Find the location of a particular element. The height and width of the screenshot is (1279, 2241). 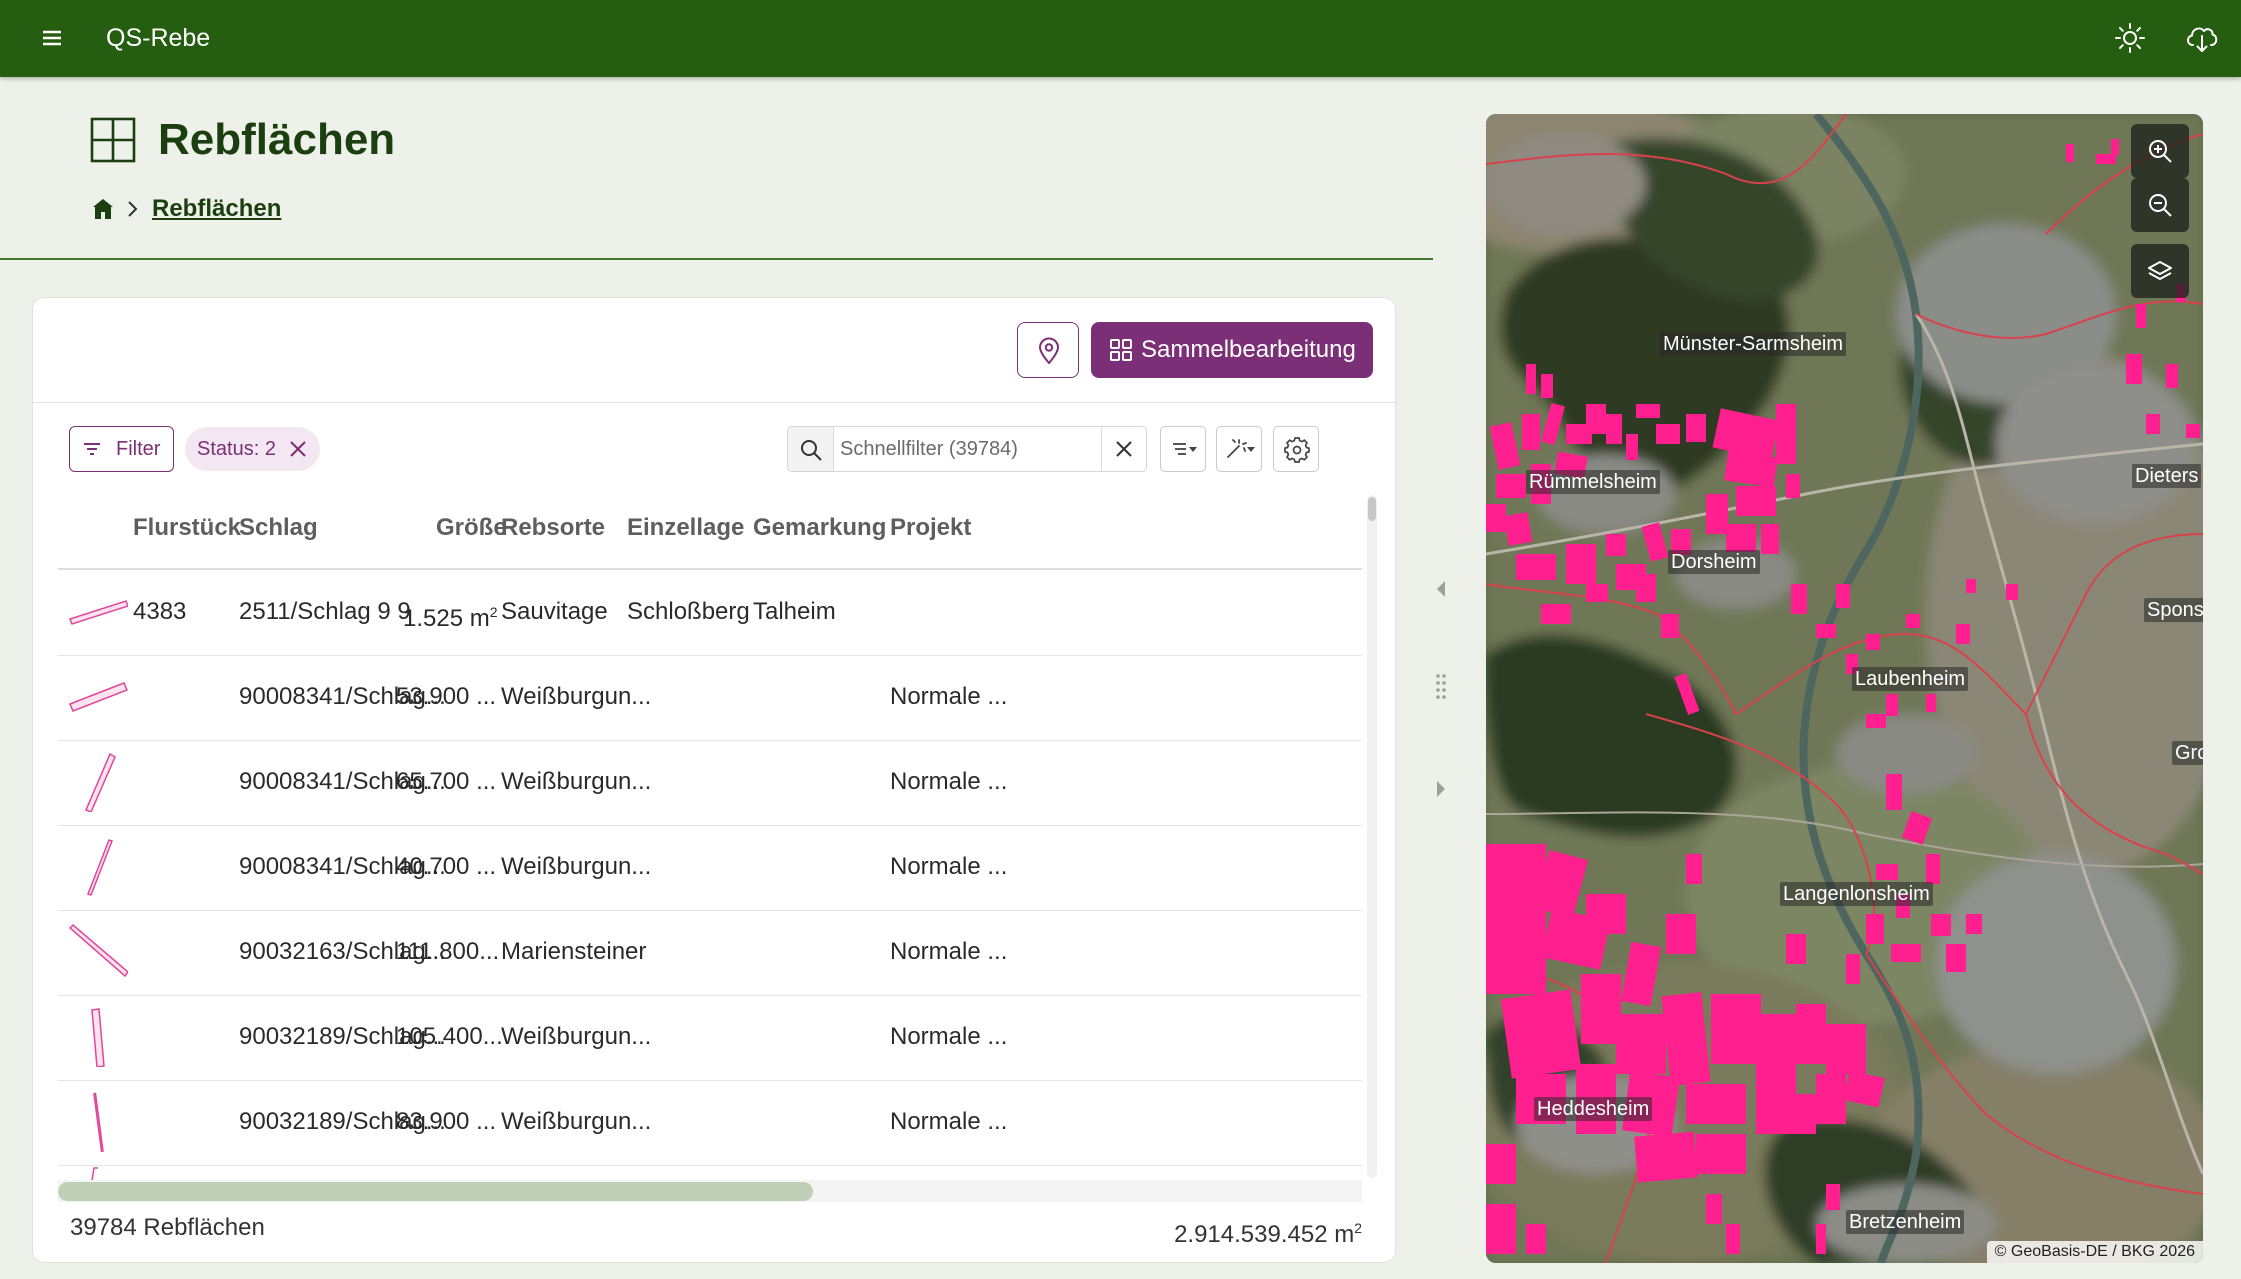

quick-filter is located at coordinates (967, 449).